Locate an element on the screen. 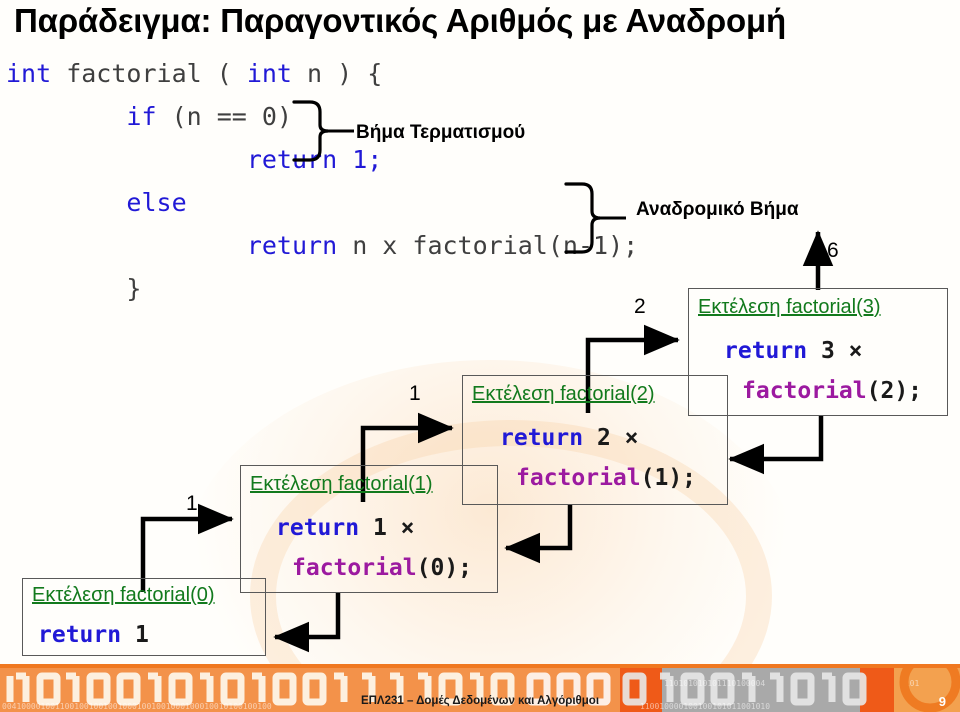 This screenshot has height=712, width=960. call-box-factorial1-line1: return 1 × is located at coordinates (345, 528).